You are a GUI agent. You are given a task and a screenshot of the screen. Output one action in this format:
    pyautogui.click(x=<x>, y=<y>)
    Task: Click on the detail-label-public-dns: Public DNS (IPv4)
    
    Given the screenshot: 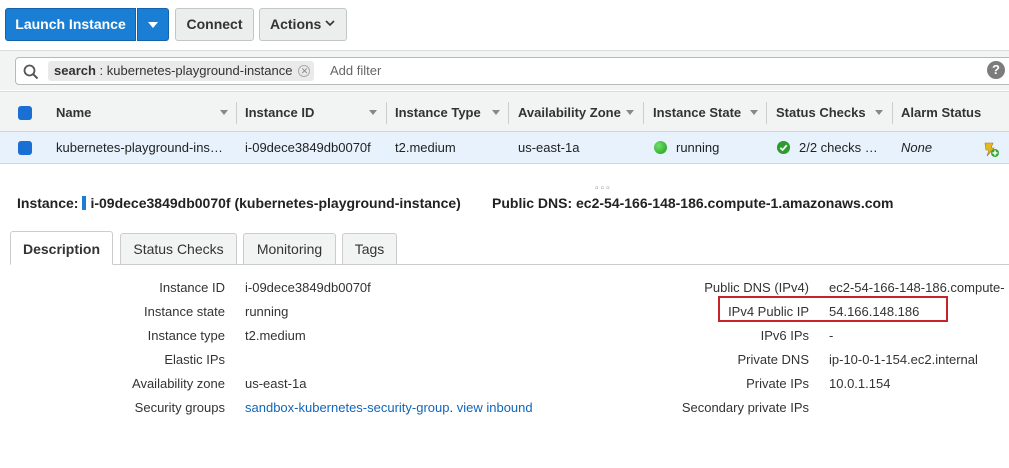 What is the action you would take?
    pyautogui.click(x=756, y=287)
    